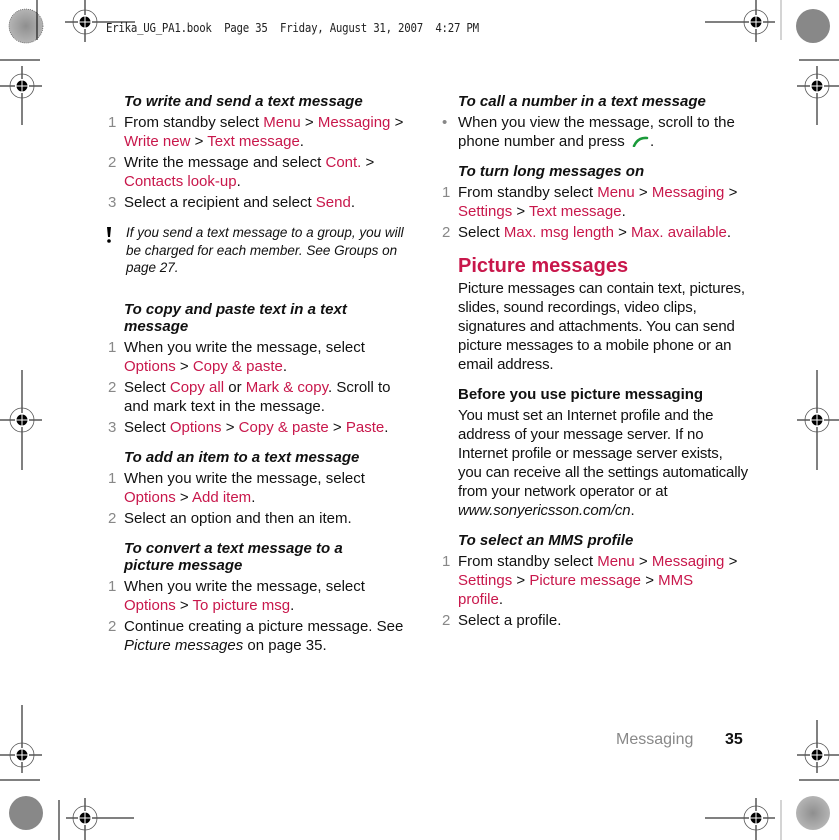 Image resolution: width=839 pixels, height=840 pixels. What do you see at coordinates (365, 427) in the screenshot?
I see `menu-path-item: Paste` at bounding box center [365, 427].